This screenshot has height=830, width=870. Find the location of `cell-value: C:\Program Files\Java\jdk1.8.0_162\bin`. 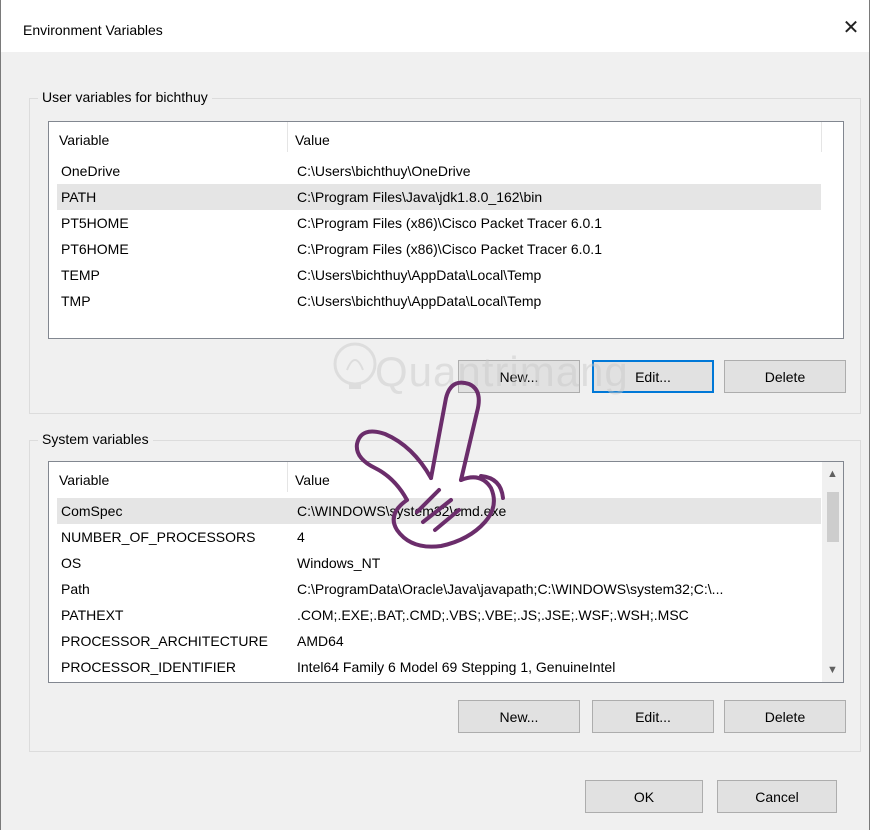

cell-value: C:\Program Files\Java\jdk1.8.0_162\bin is located at coordinates (420, 197).